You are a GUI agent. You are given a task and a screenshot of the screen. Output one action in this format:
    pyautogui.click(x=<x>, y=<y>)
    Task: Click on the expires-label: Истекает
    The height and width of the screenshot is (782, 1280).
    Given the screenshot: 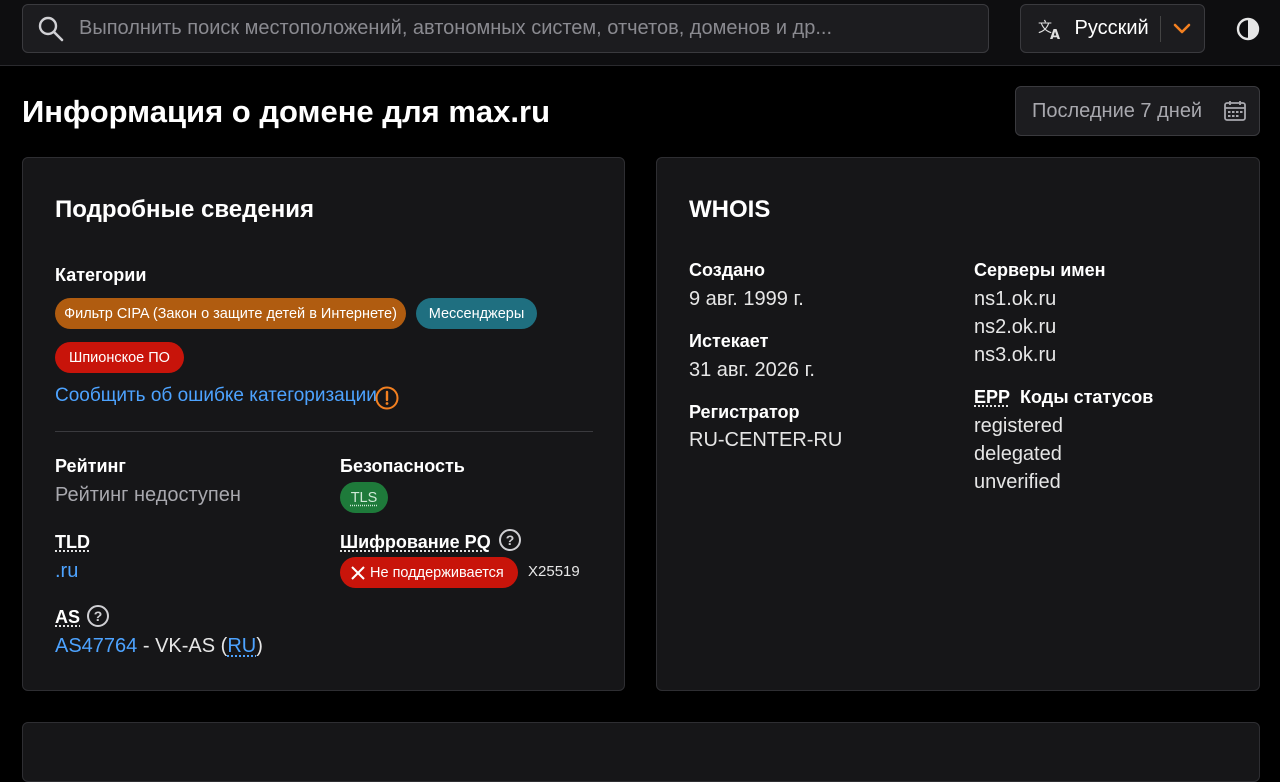 What is the action you would take?
    pyautogui.click(x=729, y=341)
    